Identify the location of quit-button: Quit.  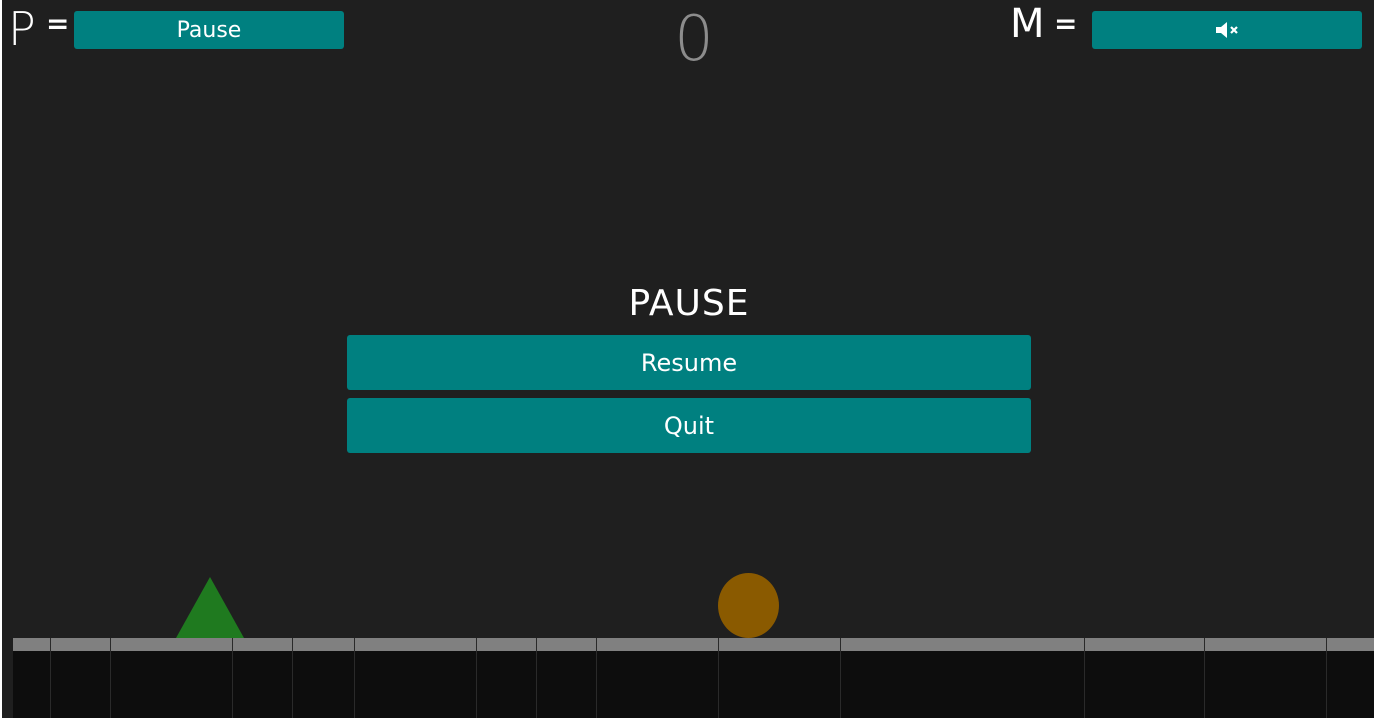
(689, 425).